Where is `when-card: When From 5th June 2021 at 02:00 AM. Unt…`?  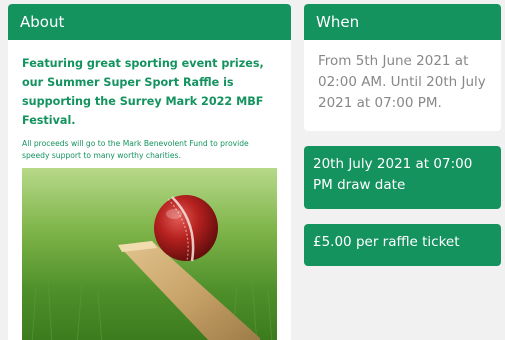 when-card: When From 5th June 2021 at 02:00 AM. Unt… is located at coordinates (402, 67).